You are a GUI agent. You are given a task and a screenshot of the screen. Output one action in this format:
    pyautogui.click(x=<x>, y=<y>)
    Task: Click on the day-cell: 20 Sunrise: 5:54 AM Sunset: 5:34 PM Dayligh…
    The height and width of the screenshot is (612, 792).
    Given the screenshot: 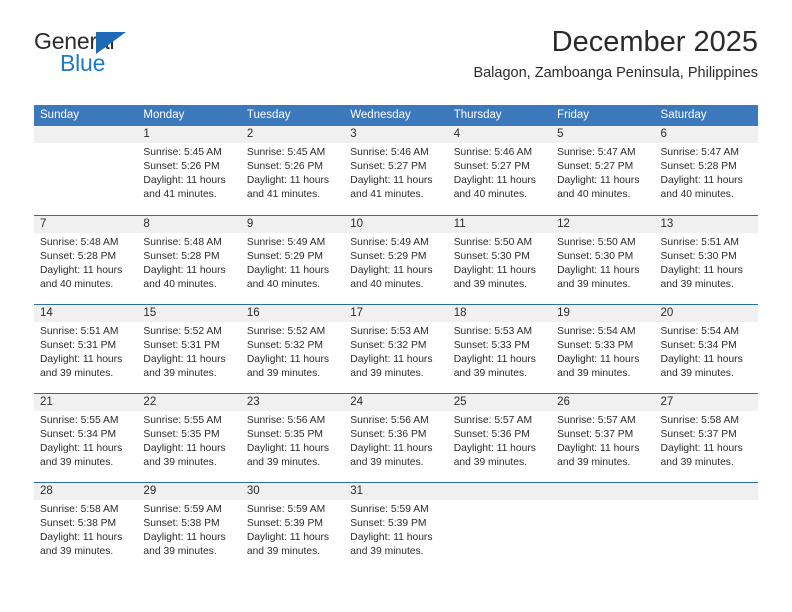 What is the action you would take?
    pyautogui.click(x=706, y=349)
    